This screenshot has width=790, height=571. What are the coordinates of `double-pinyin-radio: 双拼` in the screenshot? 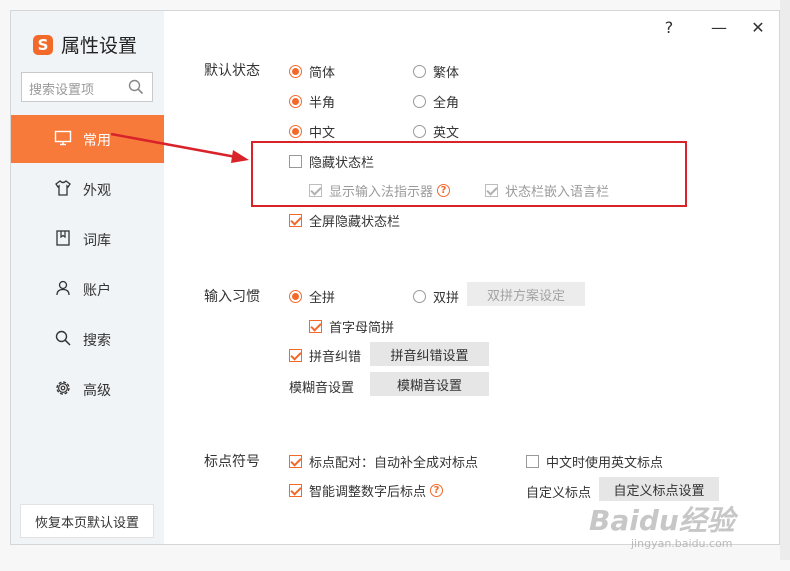 It's located at (436, 296).